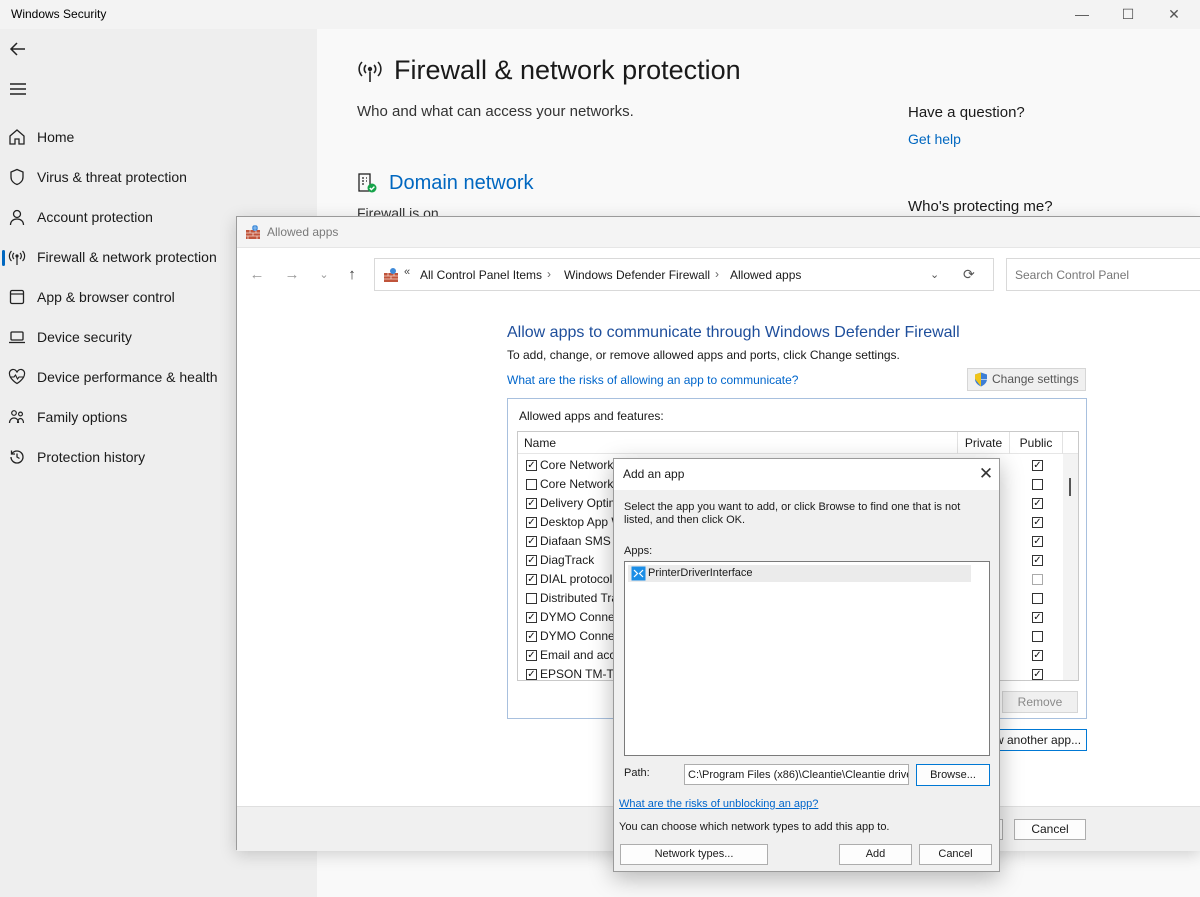 The height and width of the screenshot is (897, 1200). I want to click on dialog-close-button: ✕, so click(986, 474).